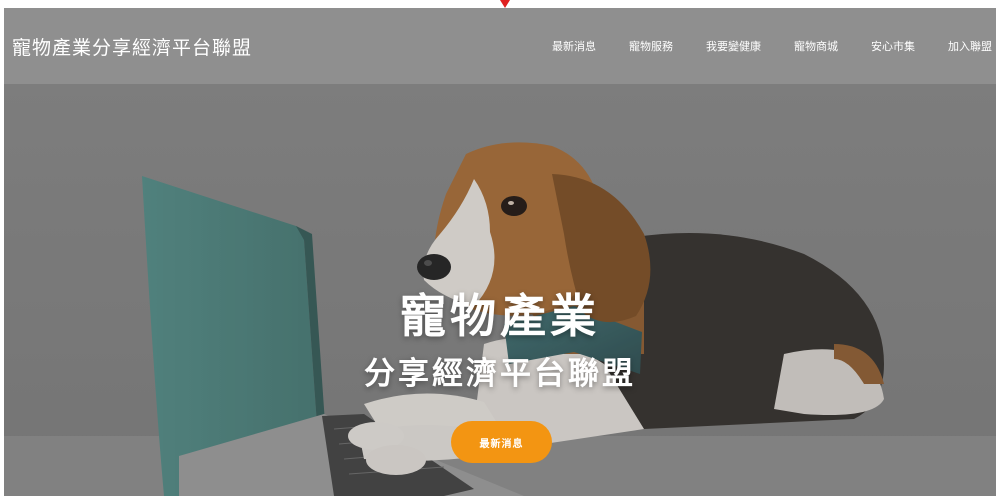 This screenshot has width=996, height=496. Describe the element at coordinates (501, 442) in the screenshot. I see `hero-news-button: 最新消息` at that location.